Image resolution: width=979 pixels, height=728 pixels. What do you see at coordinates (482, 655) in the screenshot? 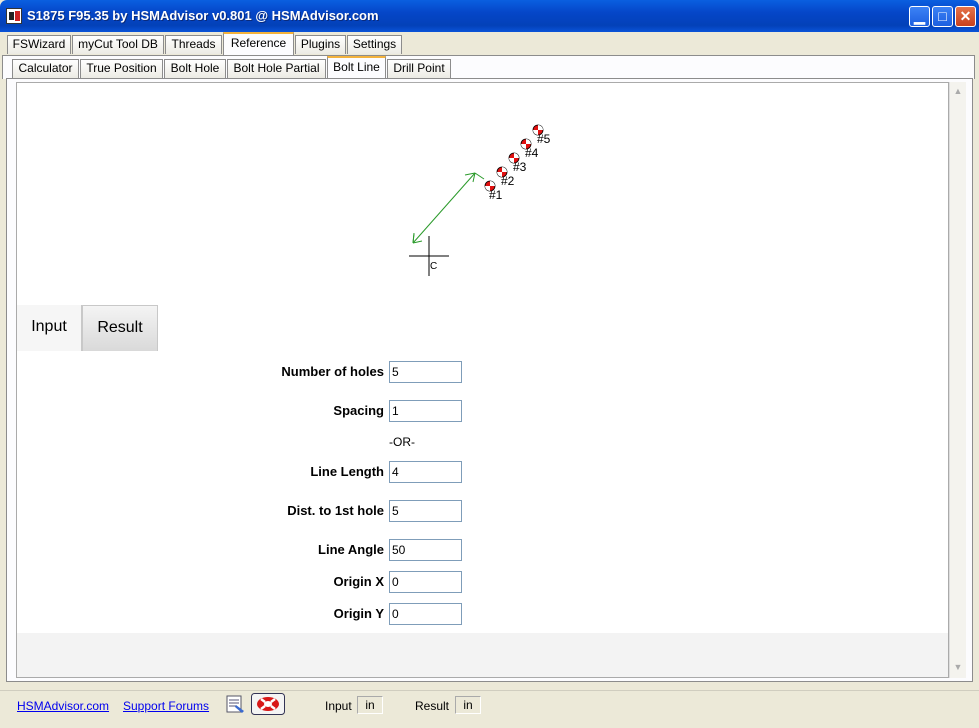
I see `form-footer-area` at bounding box center [482, 655].